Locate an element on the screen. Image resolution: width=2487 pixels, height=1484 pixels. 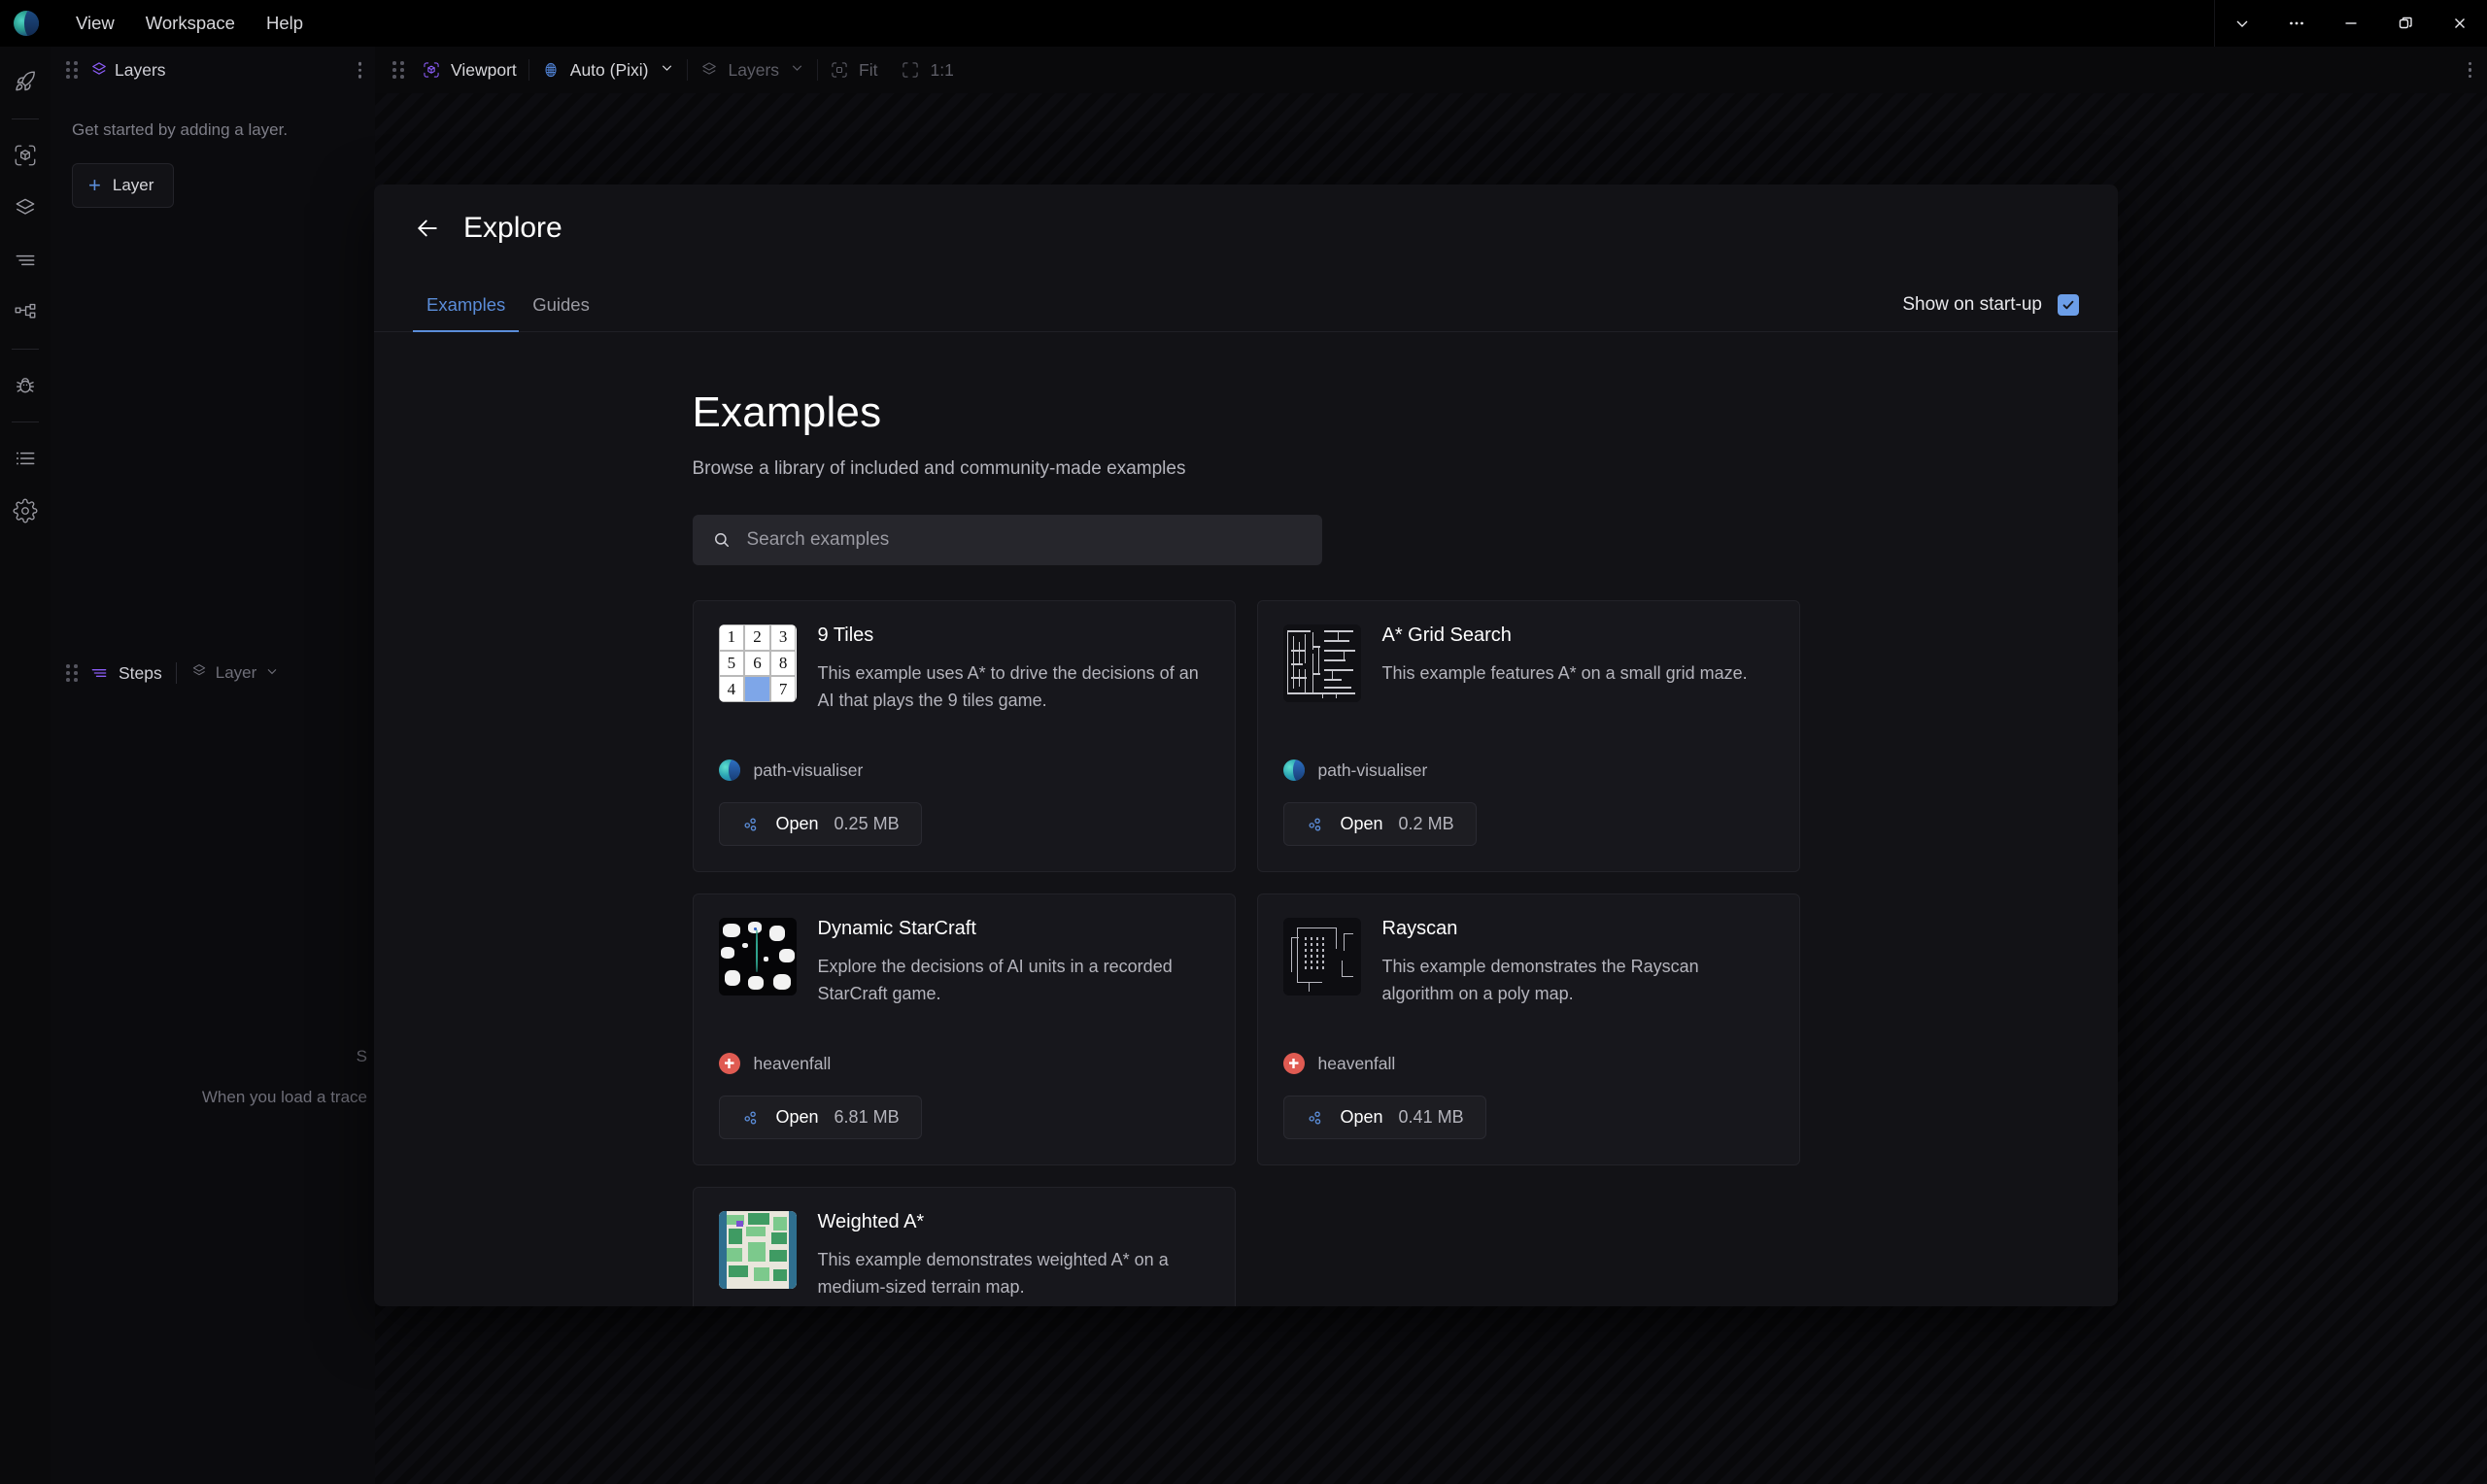
renderer-selector: Auto (Pixi) is located at coordinates (608, 70).